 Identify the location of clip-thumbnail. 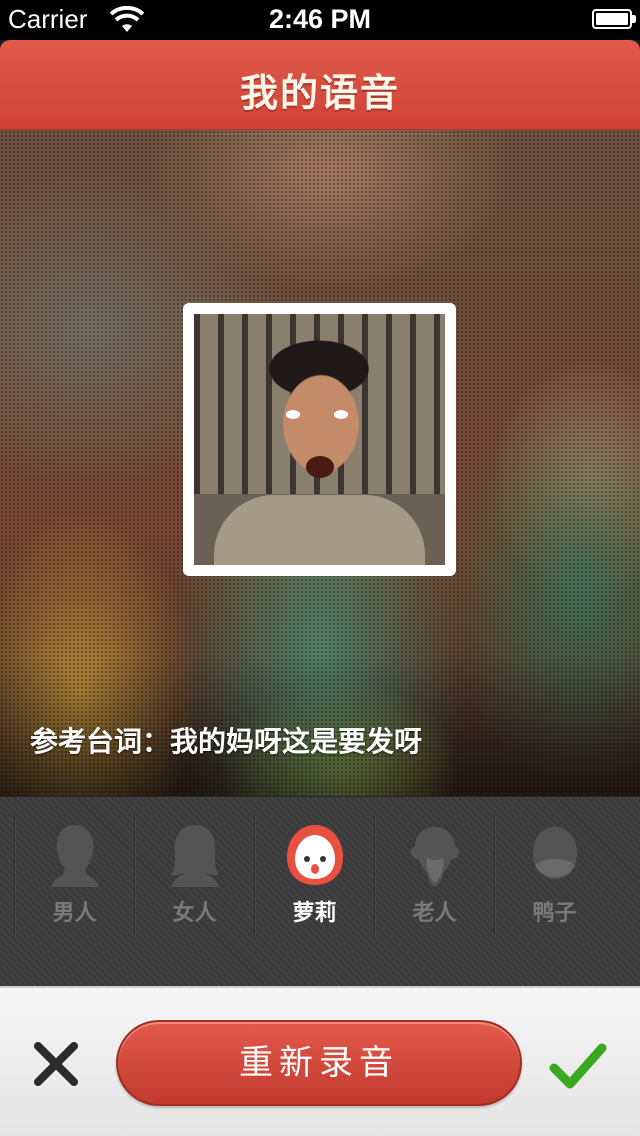
(319, 439).